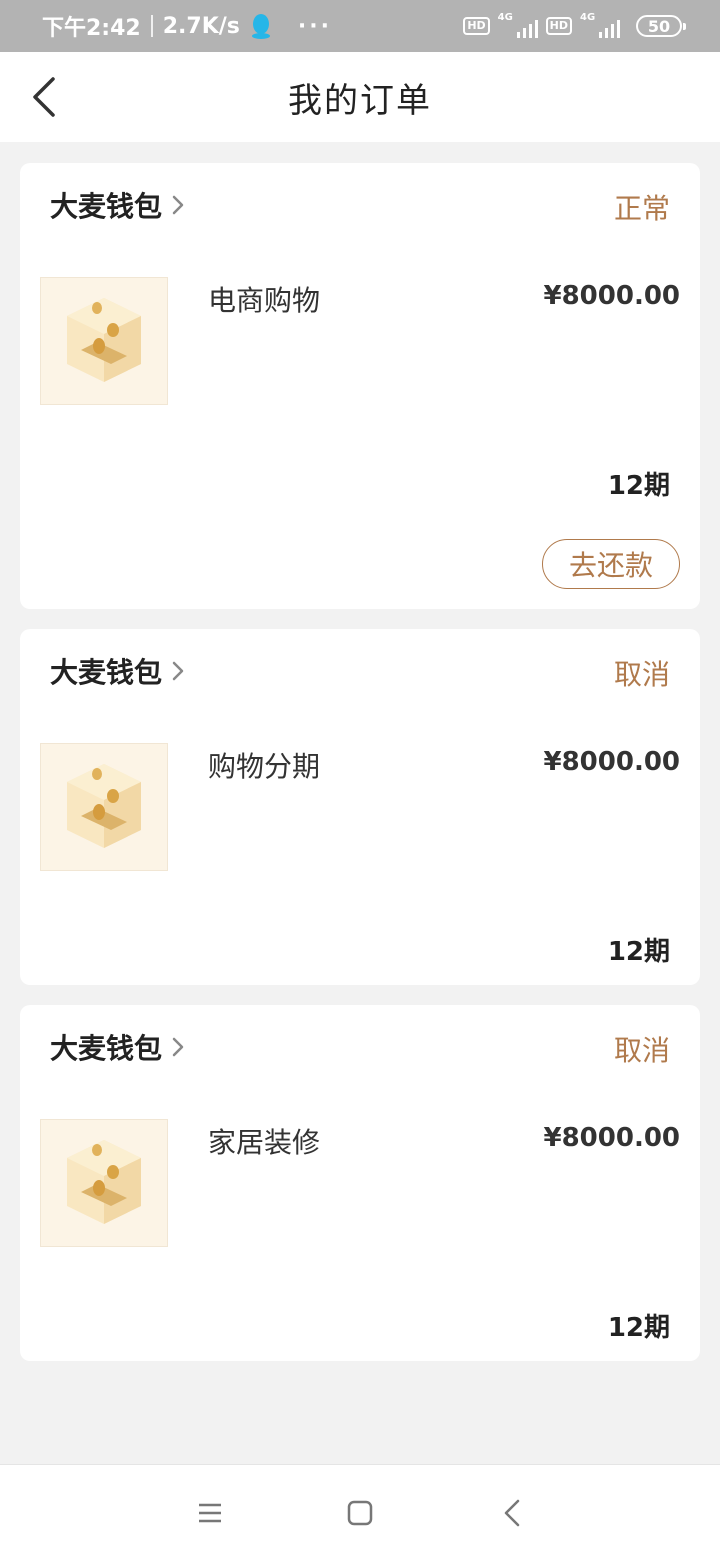 The width and height of the screenshot is (720, 1560). I want to click on nav-back-button, so click(512, 1513).